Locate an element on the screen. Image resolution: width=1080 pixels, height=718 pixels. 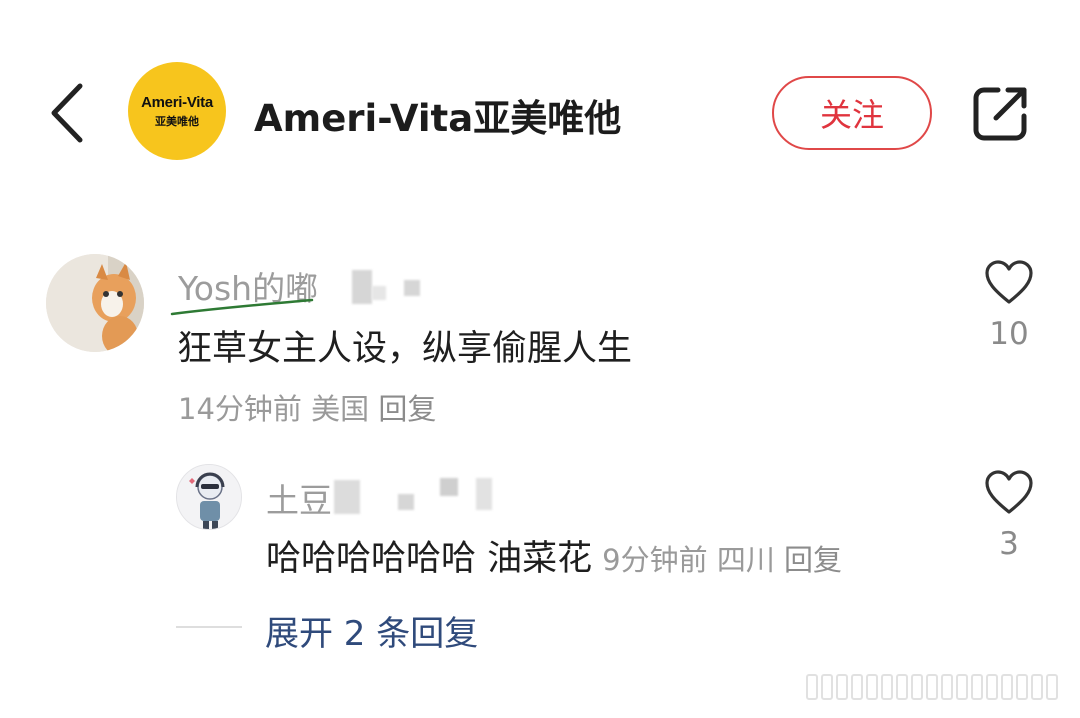
back-button is located at coordinates (69, 113).